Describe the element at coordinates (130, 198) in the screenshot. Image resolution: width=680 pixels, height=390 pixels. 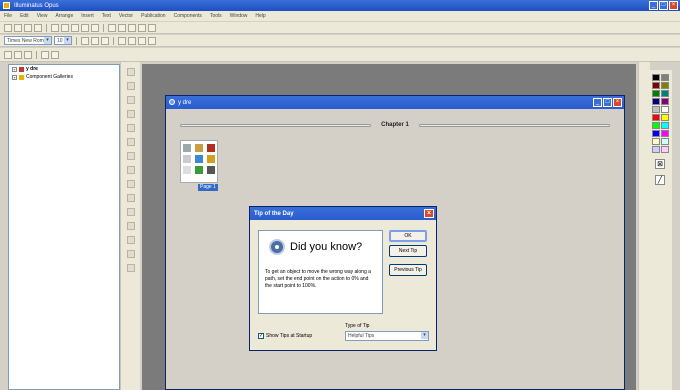
I see `fill-tool-icon` at that location.